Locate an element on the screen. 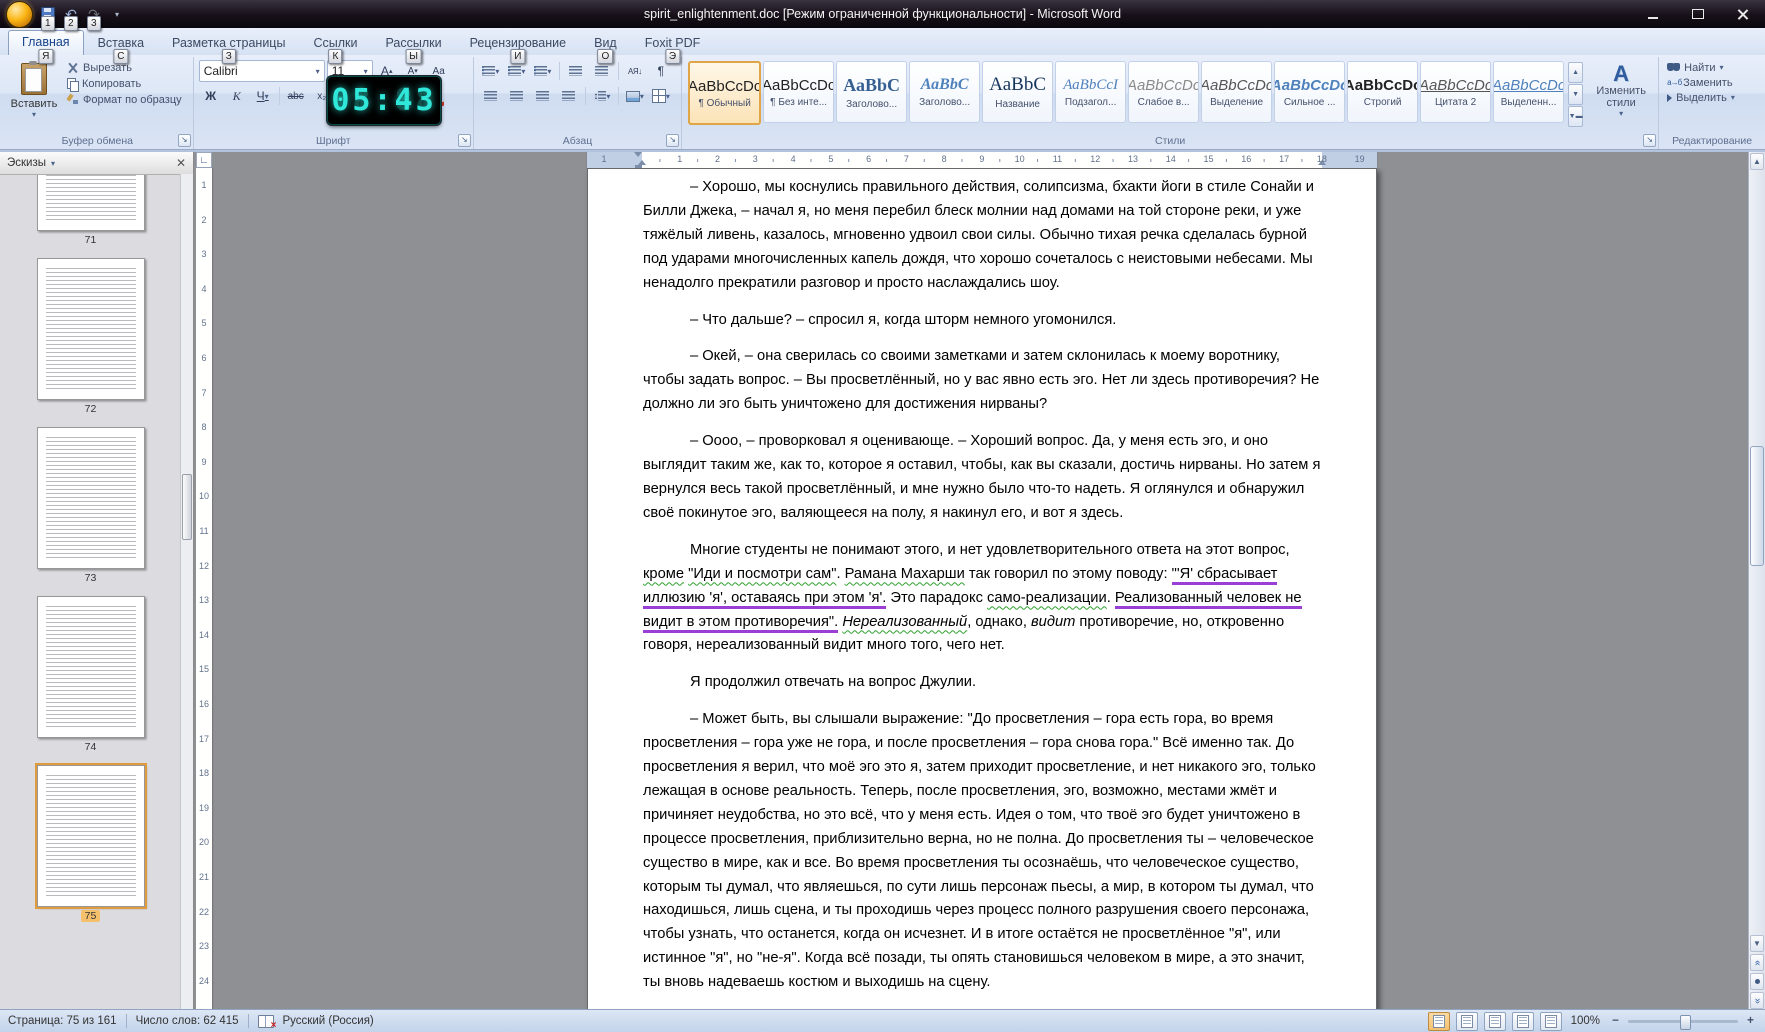 The height and width of the screenshot is (1032, 1765). ribbon-tab-Ссылки: Ссылки К is located at coordinates (335, 47).